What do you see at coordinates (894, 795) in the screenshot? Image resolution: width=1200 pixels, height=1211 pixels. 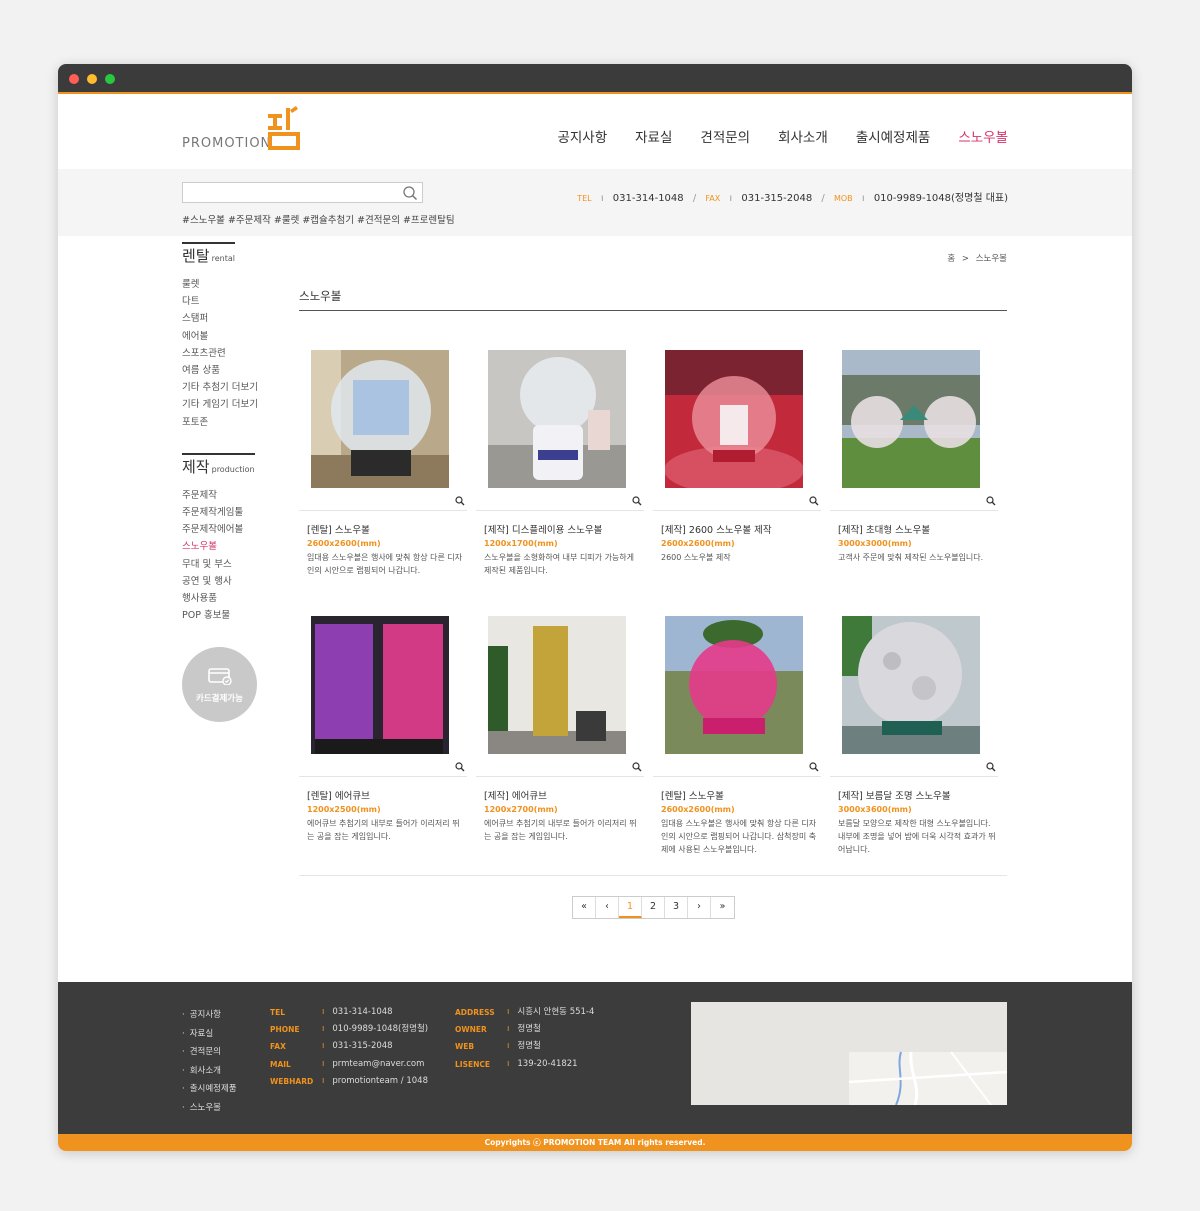 I see `product-title: [제작] 보름달 조명 스노우볼` at bounding box center [894, 795].